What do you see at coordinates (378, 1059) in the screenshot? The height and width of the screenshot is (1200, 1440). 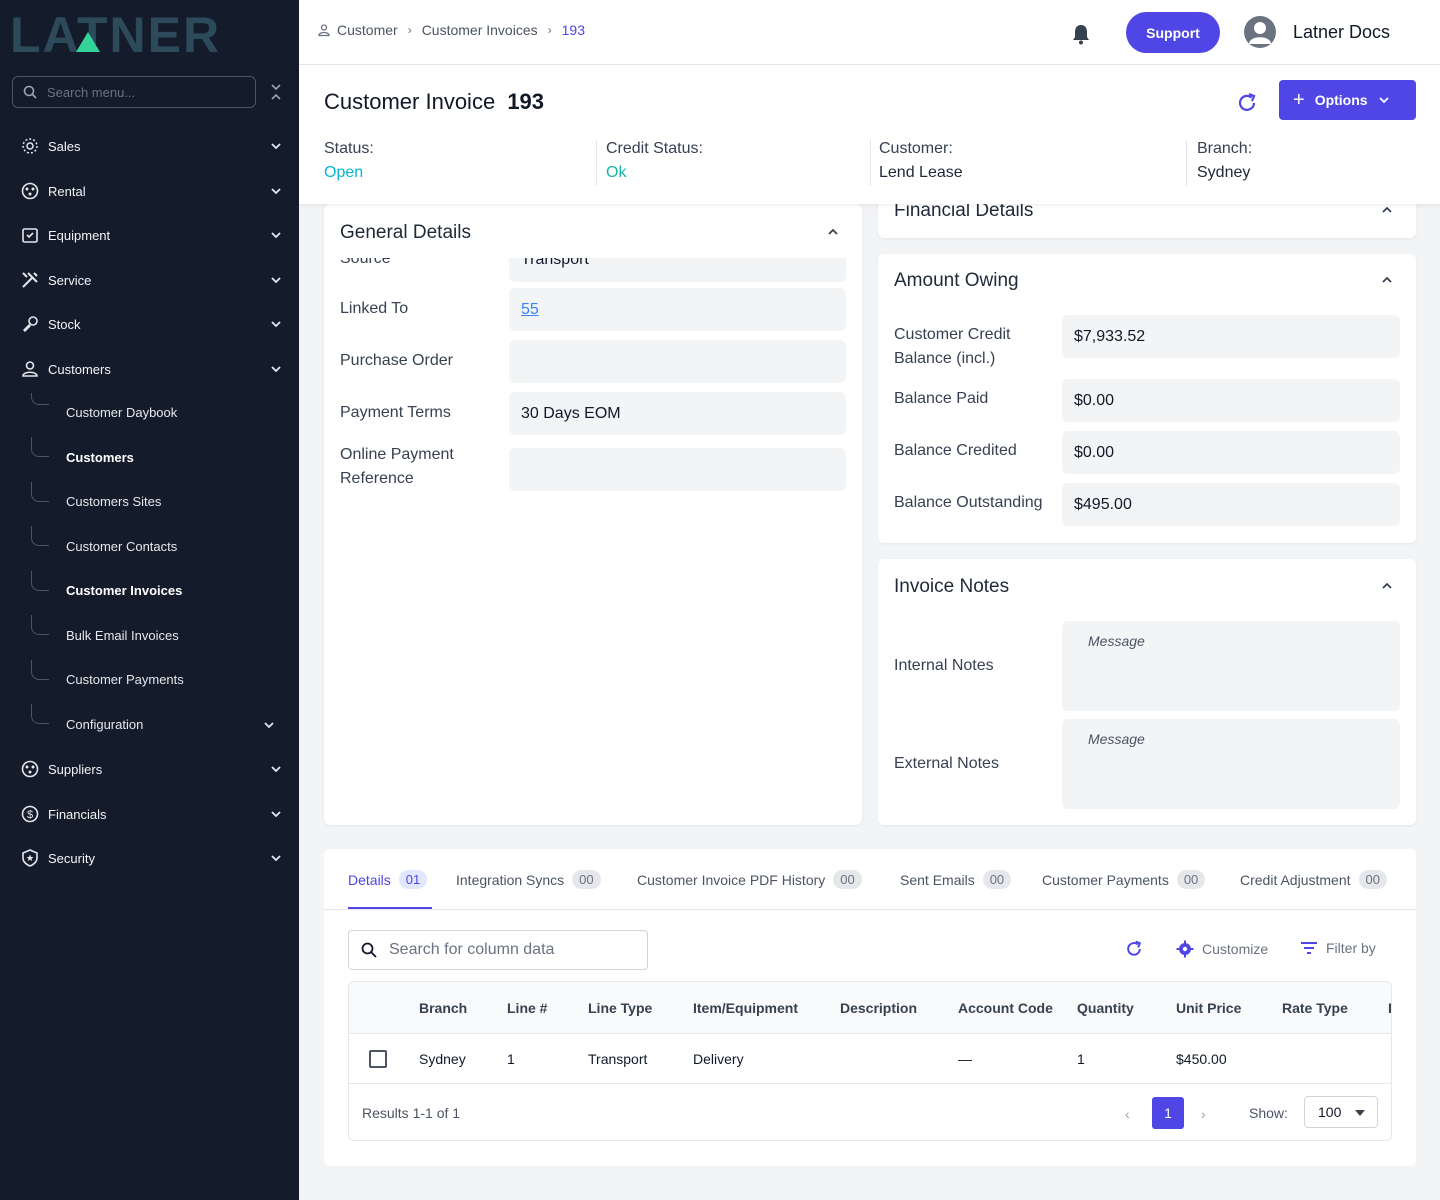 I see `row-select-checkbox` at bounding box center [378, 1059].